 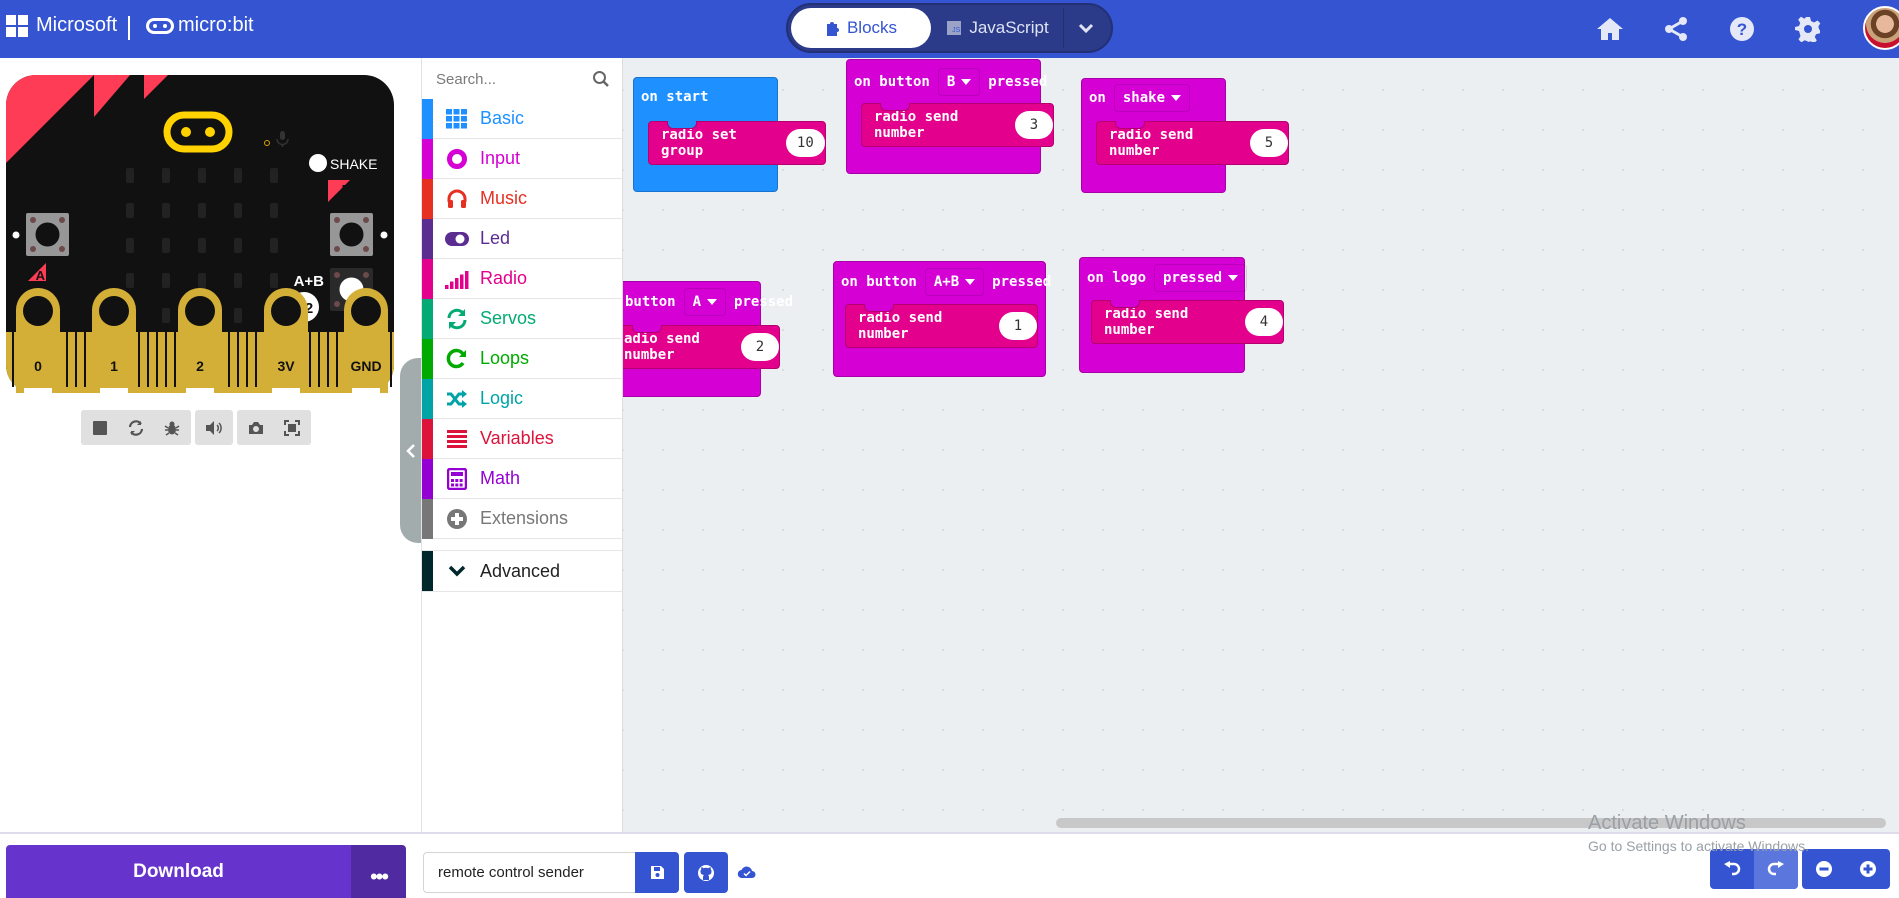 What do you see at coordinates (522, 518) in the screenshot?
I see `toolbox-category-extensions: Extensions` at bounding box center [522, 518].